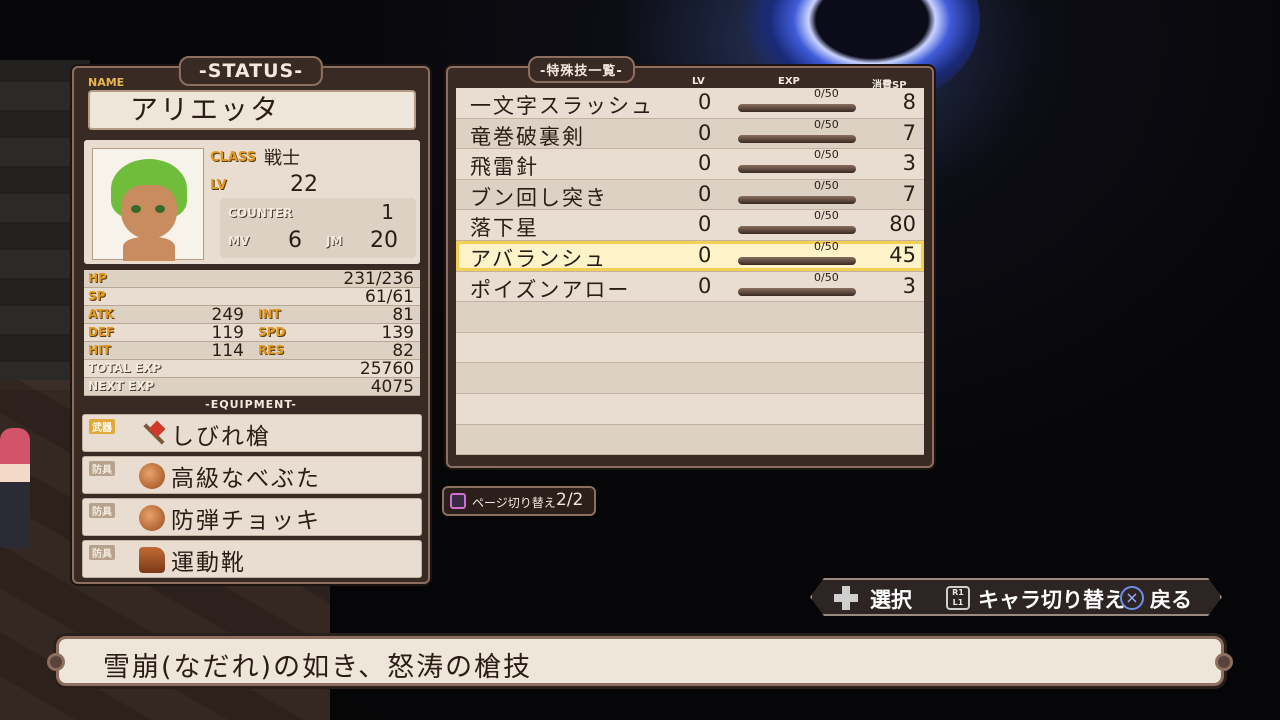 This screenshot has width=1280, height=720. I want to click on equipment-name: 運動靴, so click(208, 563).